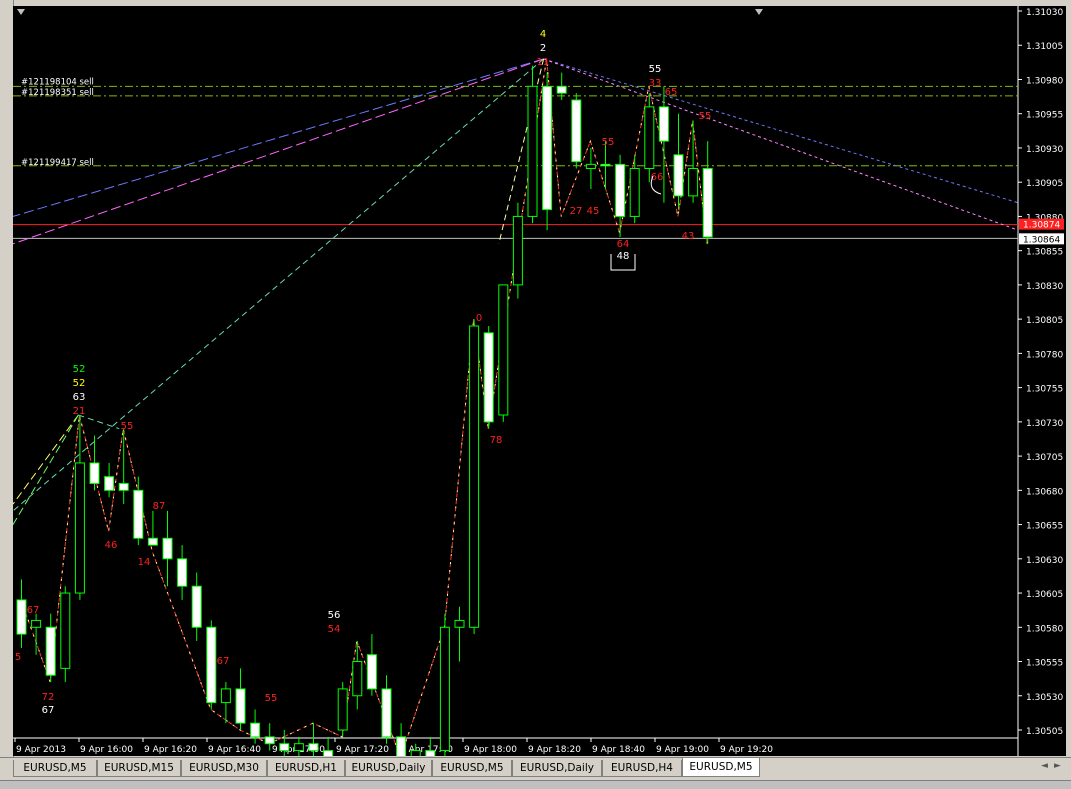 This screenshot has height=789, width=1071. What do you see at coordinates (554, 750) in the screenshot?
I see `time-tick-label: 9 Apr 18:20` at bounding box center [554, 750].